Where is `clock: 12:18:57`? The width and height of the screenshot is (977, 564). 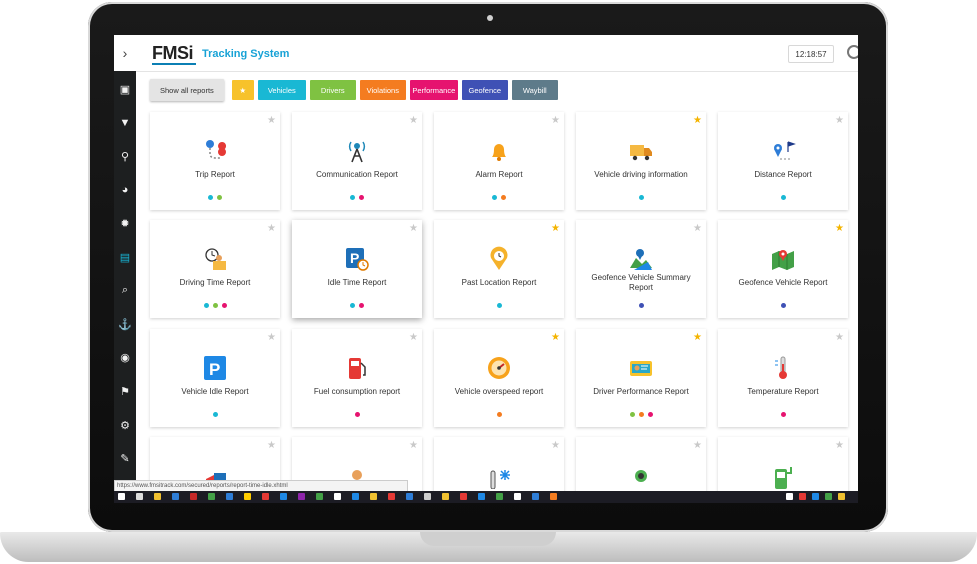
clock: 12:18:57 is located at coordinates (811, 54).